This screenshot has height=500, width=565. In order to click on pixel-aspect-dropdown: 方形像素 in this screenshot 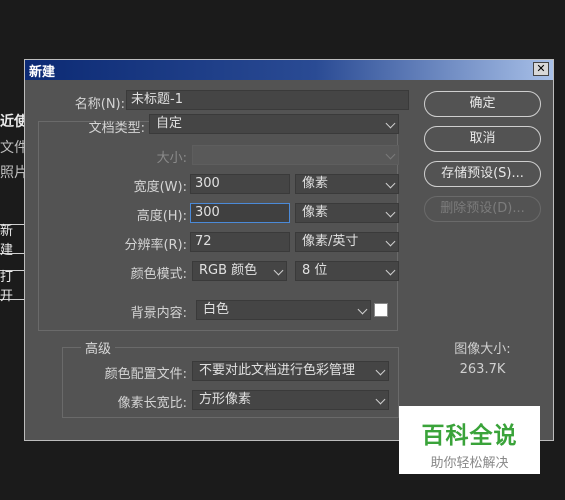, I will do `click(290, 400)`.